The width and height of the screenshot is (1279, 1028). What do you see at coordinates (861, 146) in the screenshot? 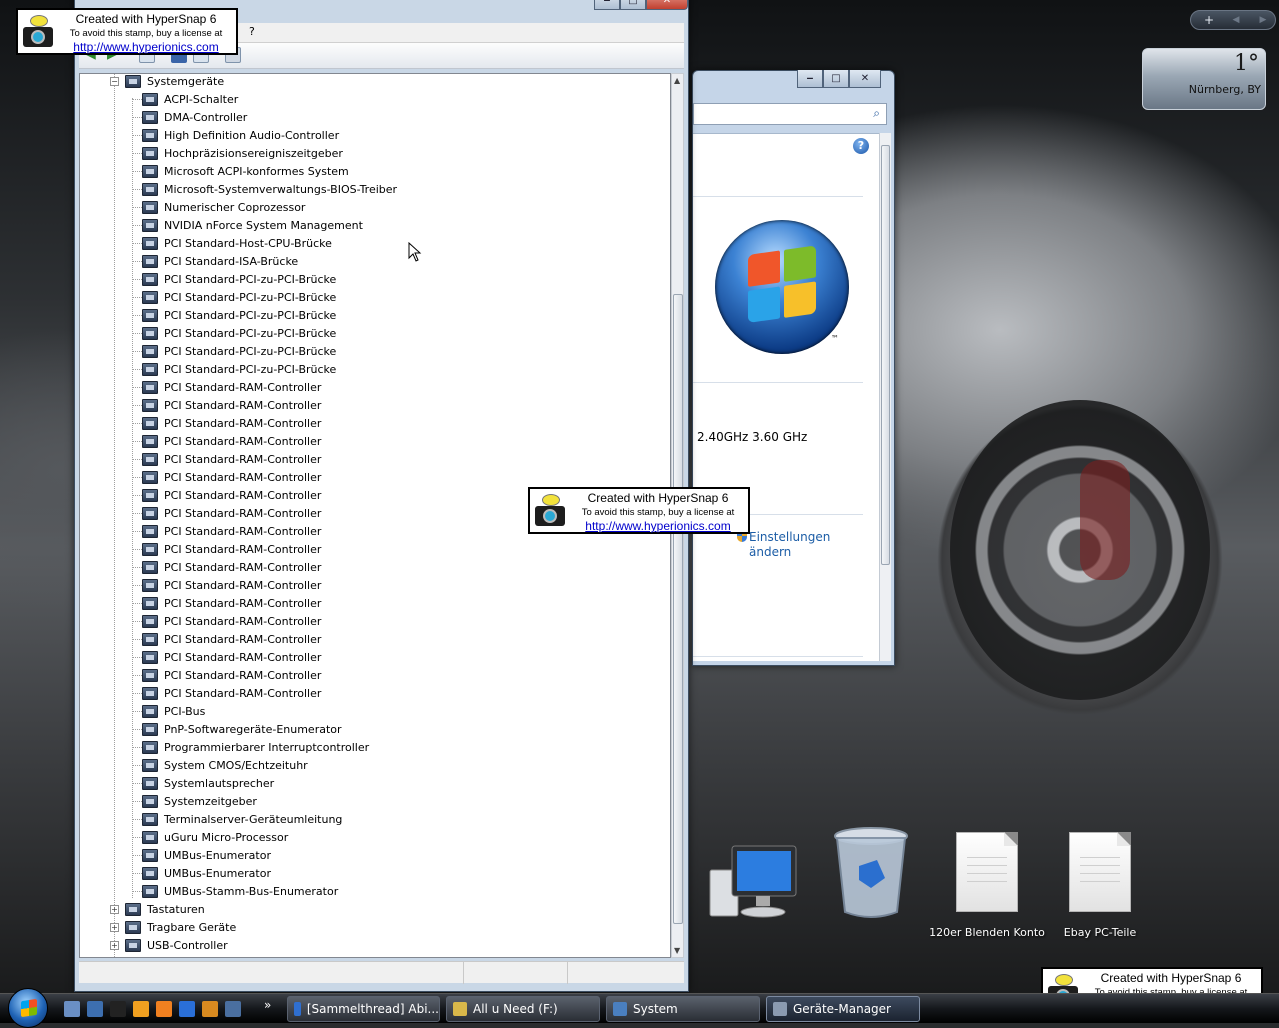
I see `help-icon: ?` at bounding box center [861, 146].